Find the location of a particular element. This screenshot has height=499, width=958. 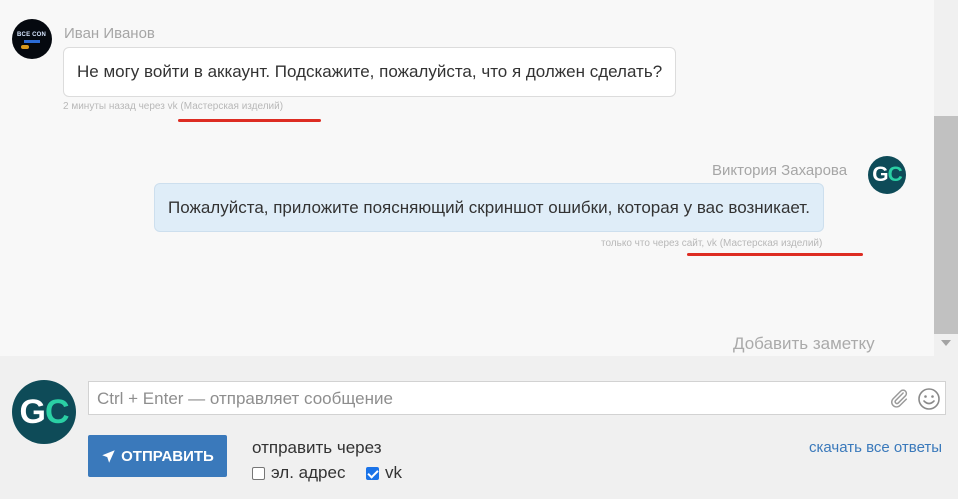

author-name: Иван Иванов is located at coordinates (109, 33).